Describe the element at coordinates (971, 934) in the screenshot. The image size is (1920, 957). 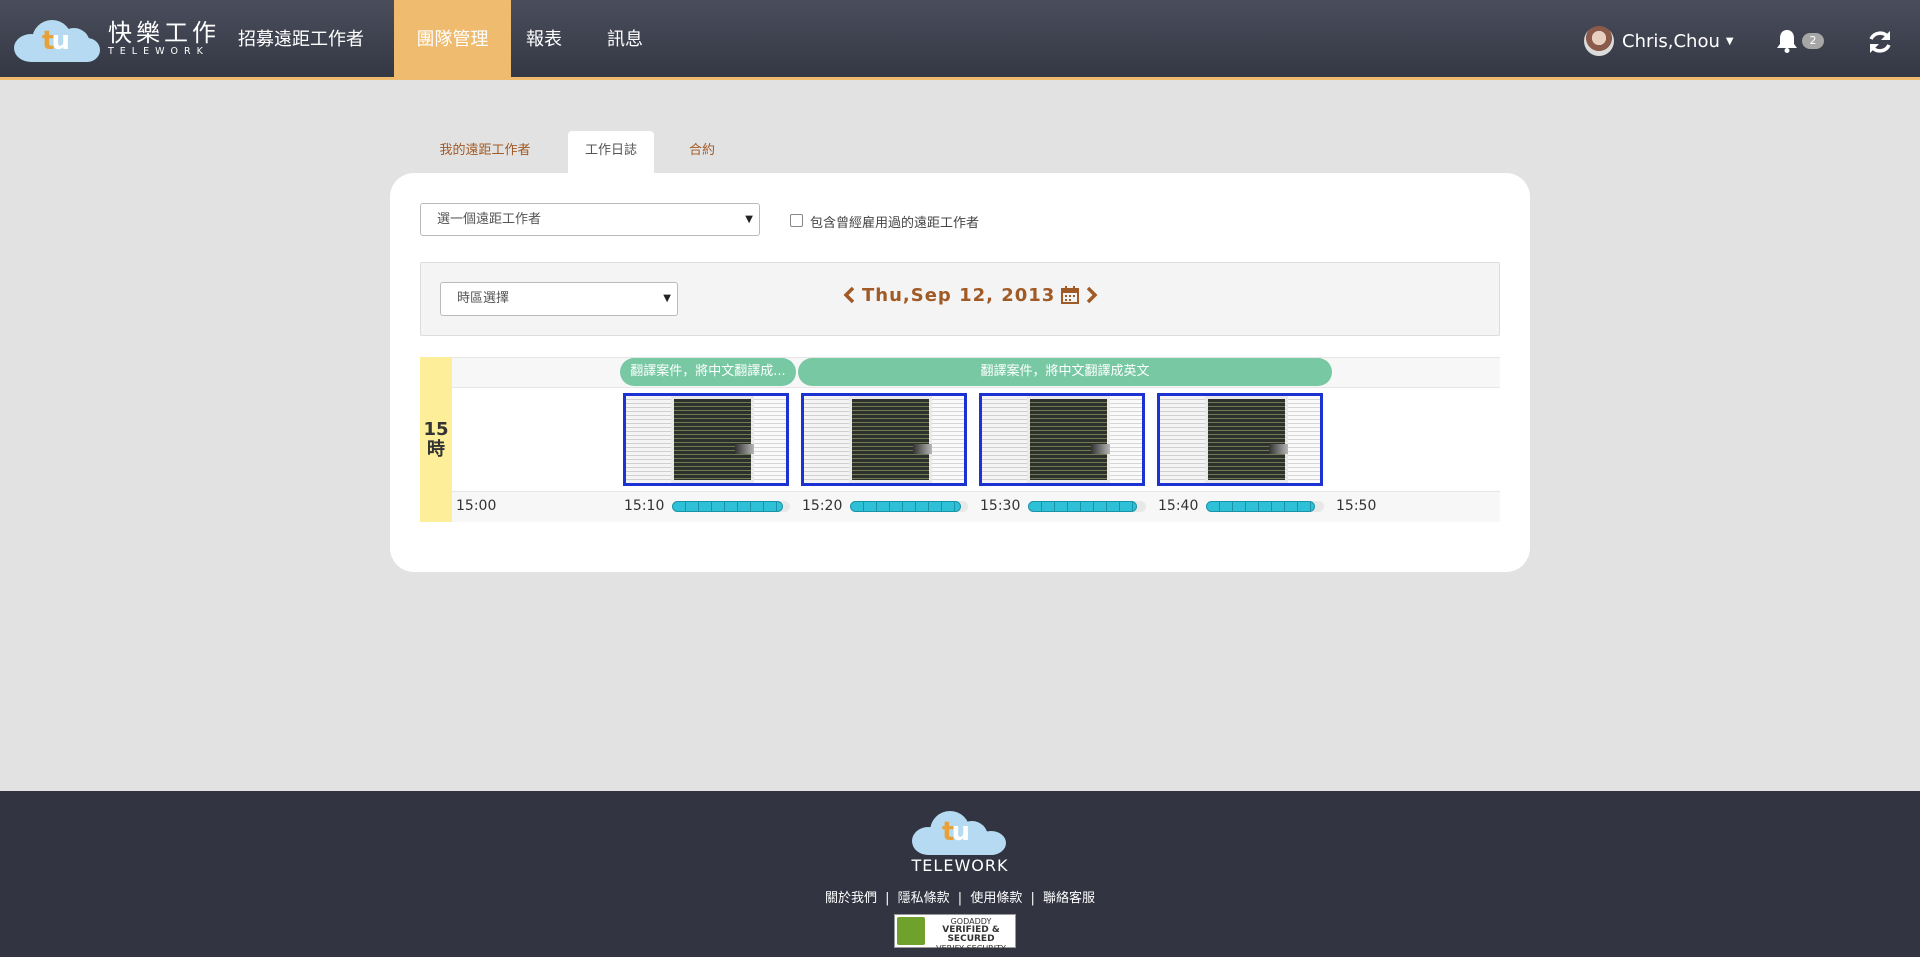
I see `seal-line-2: VERIFIED & SECURED` at that location.